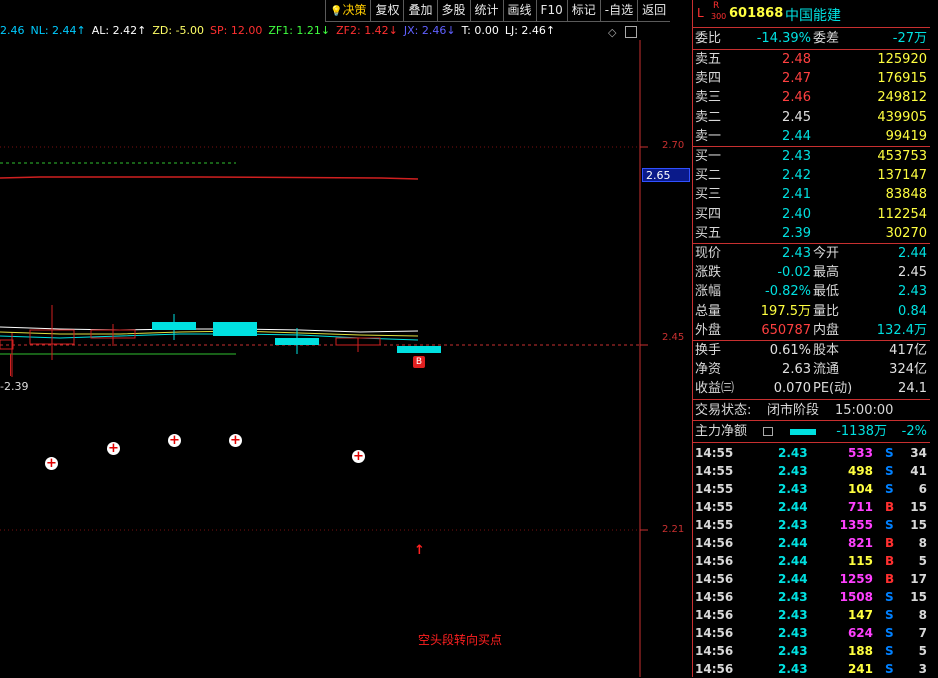  I want to click on level-price: 2.42, so click(796, 176).